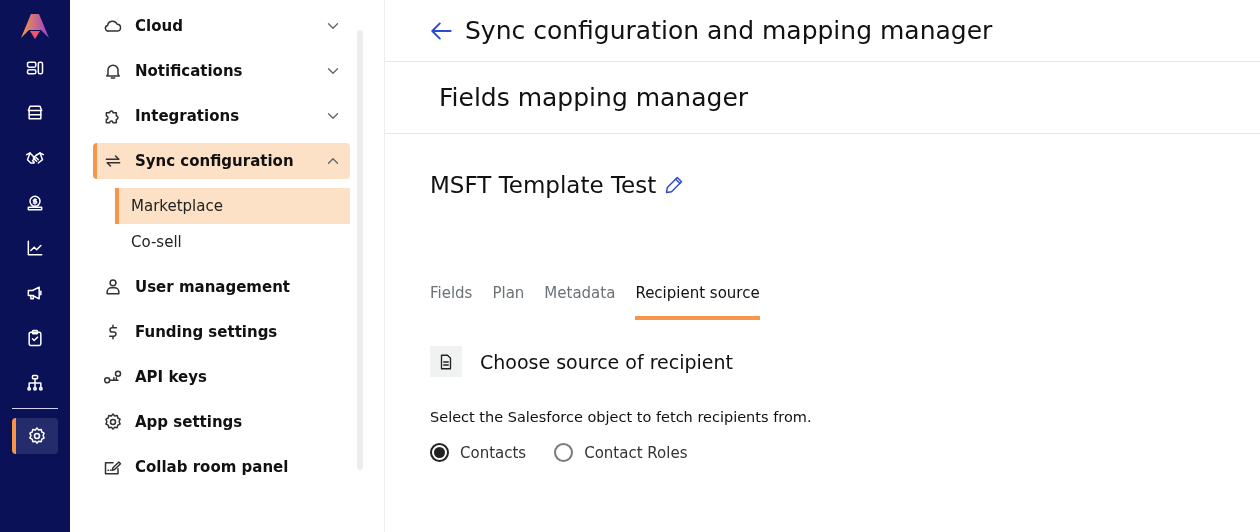 This screenshot has height=532, width=1260. What do you see at coordinates (35, 68) in the screenshot?
I see `dashboard-icon` at bounding box center [35, 68].